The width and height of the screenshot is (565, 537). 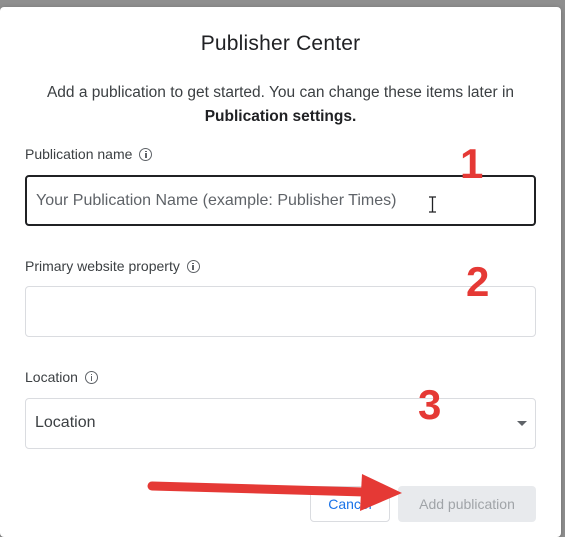 I want to click on website-property-input, so click(x=280, y=311).